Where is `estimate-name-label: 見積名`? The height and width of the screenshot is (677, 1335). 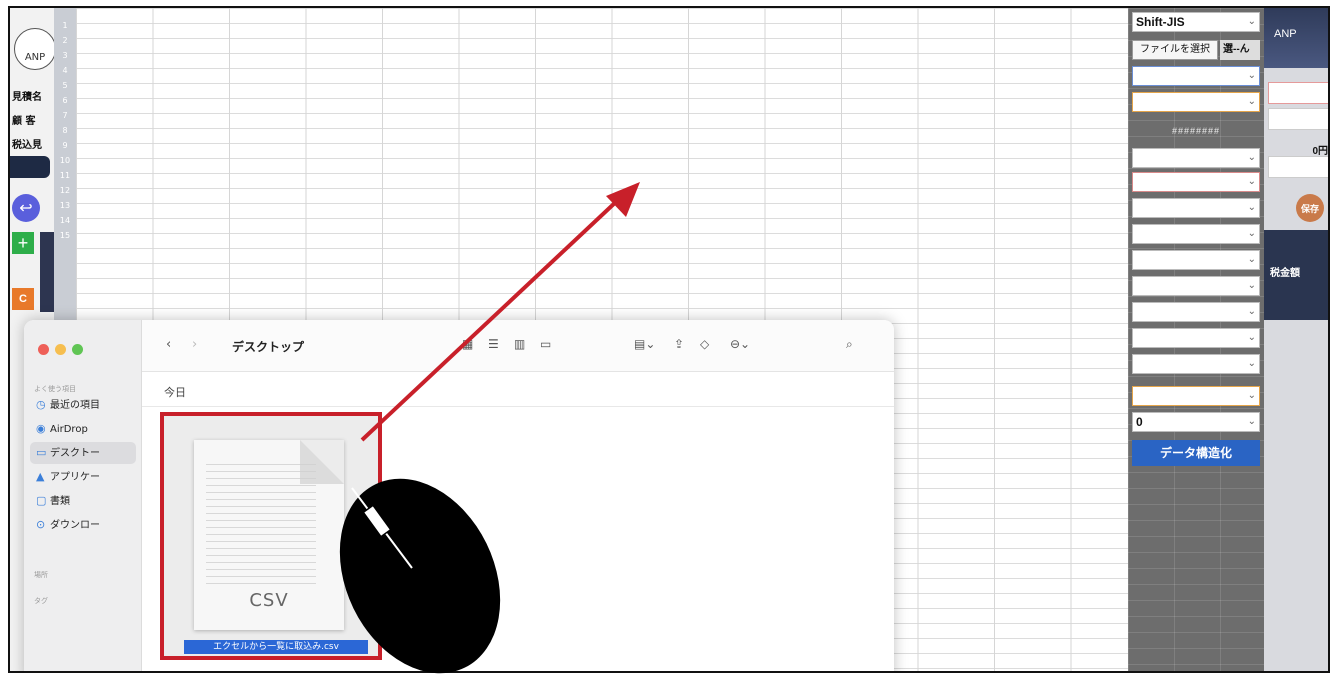 estimate-name-label: 見積名 is located at coordinates (27, 97).